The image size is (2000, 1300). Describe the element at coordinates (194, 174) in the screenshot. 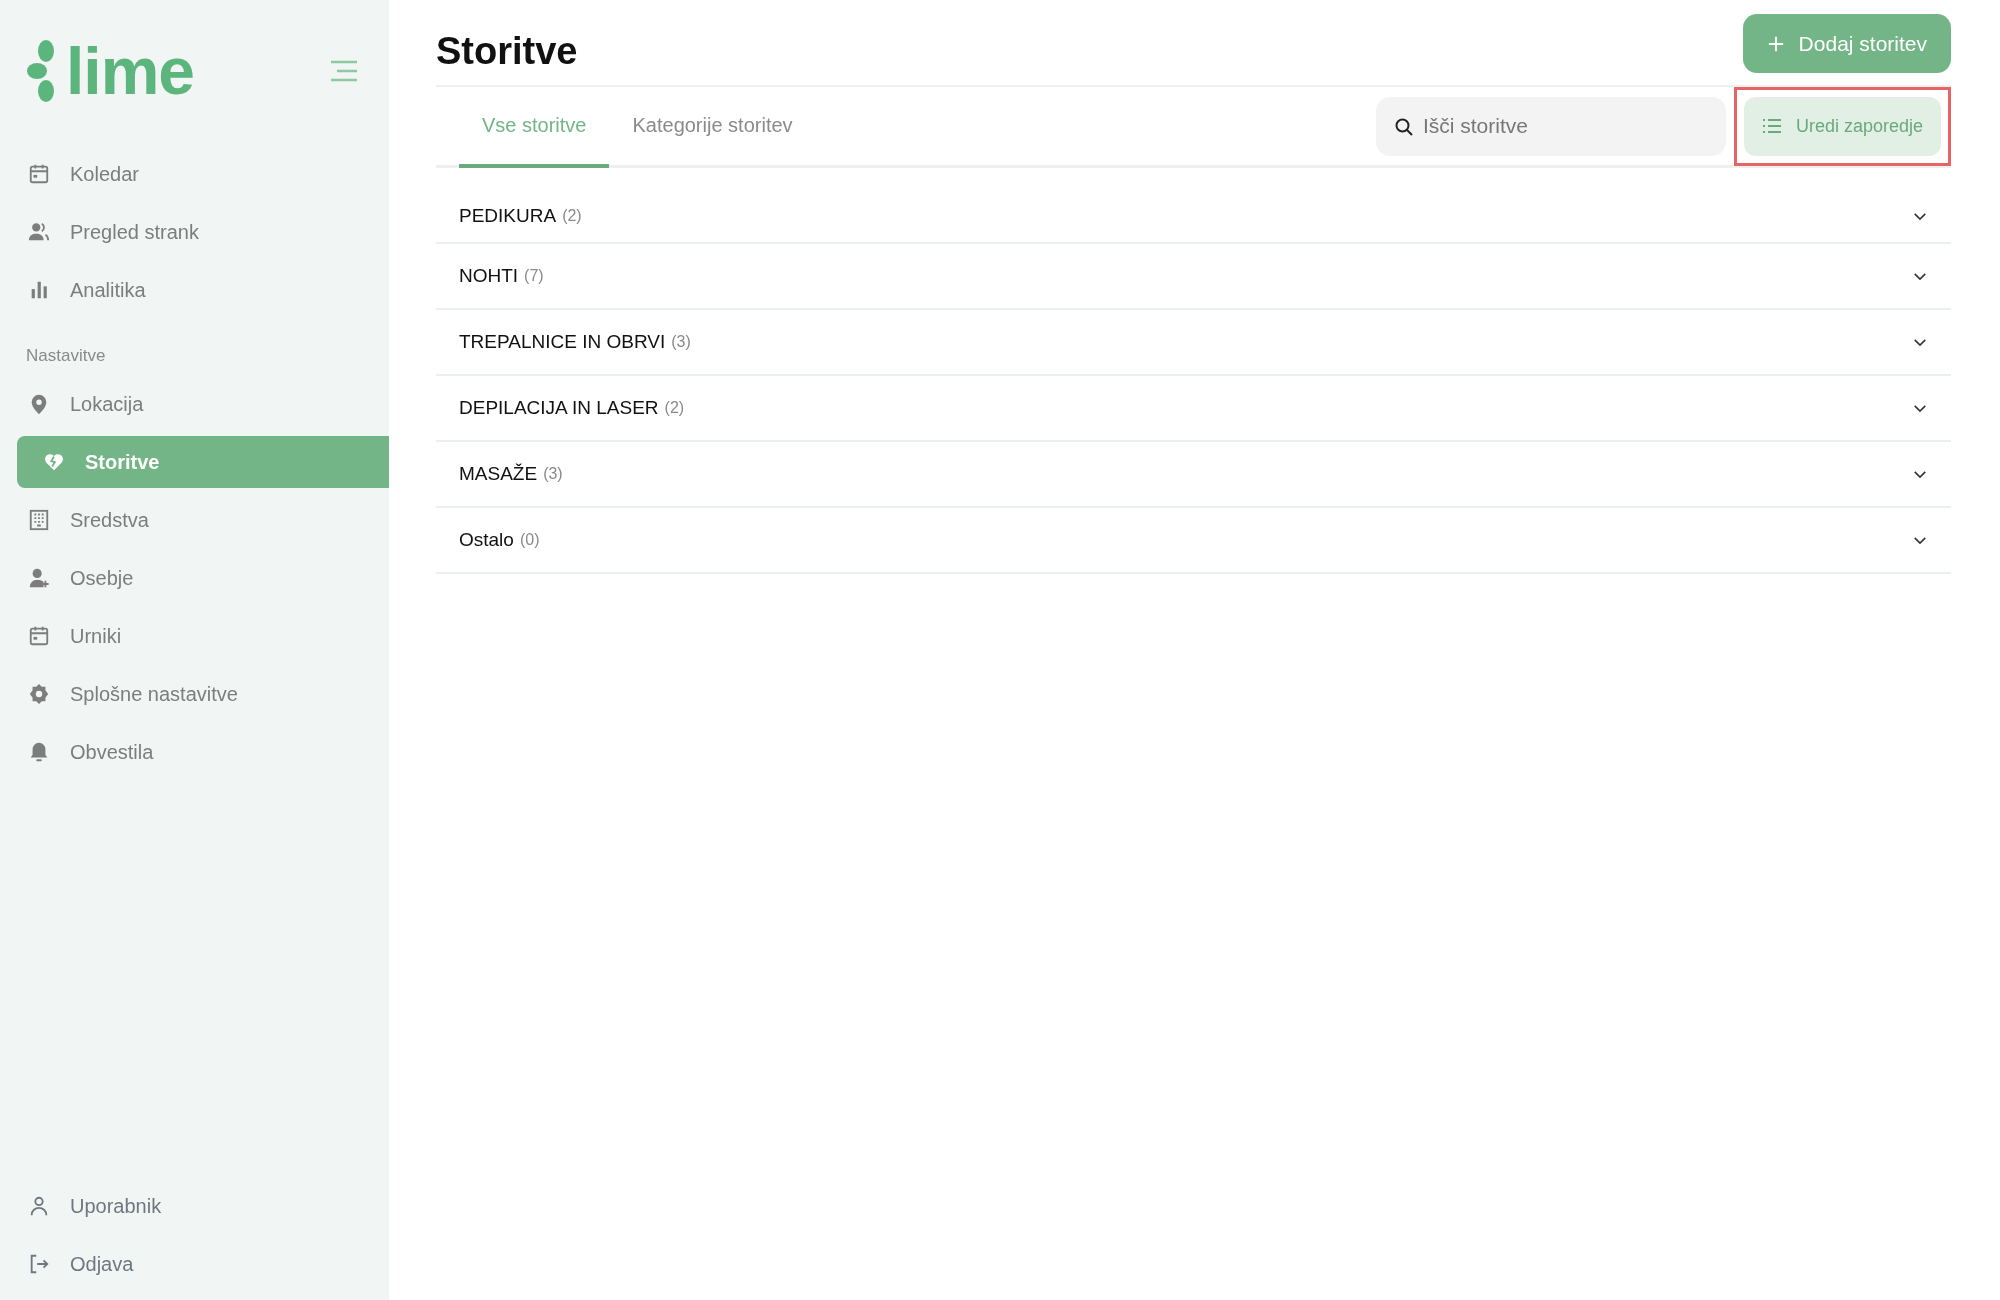

I see `nav-item: Koledar` at that location.